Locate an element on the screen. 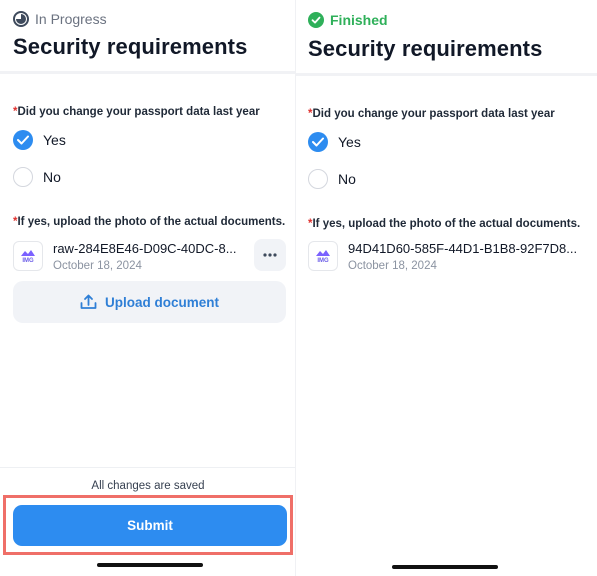 The width and height of the screenshot is (597, 576). check-circle-icon is located at coordinates (316, 20).